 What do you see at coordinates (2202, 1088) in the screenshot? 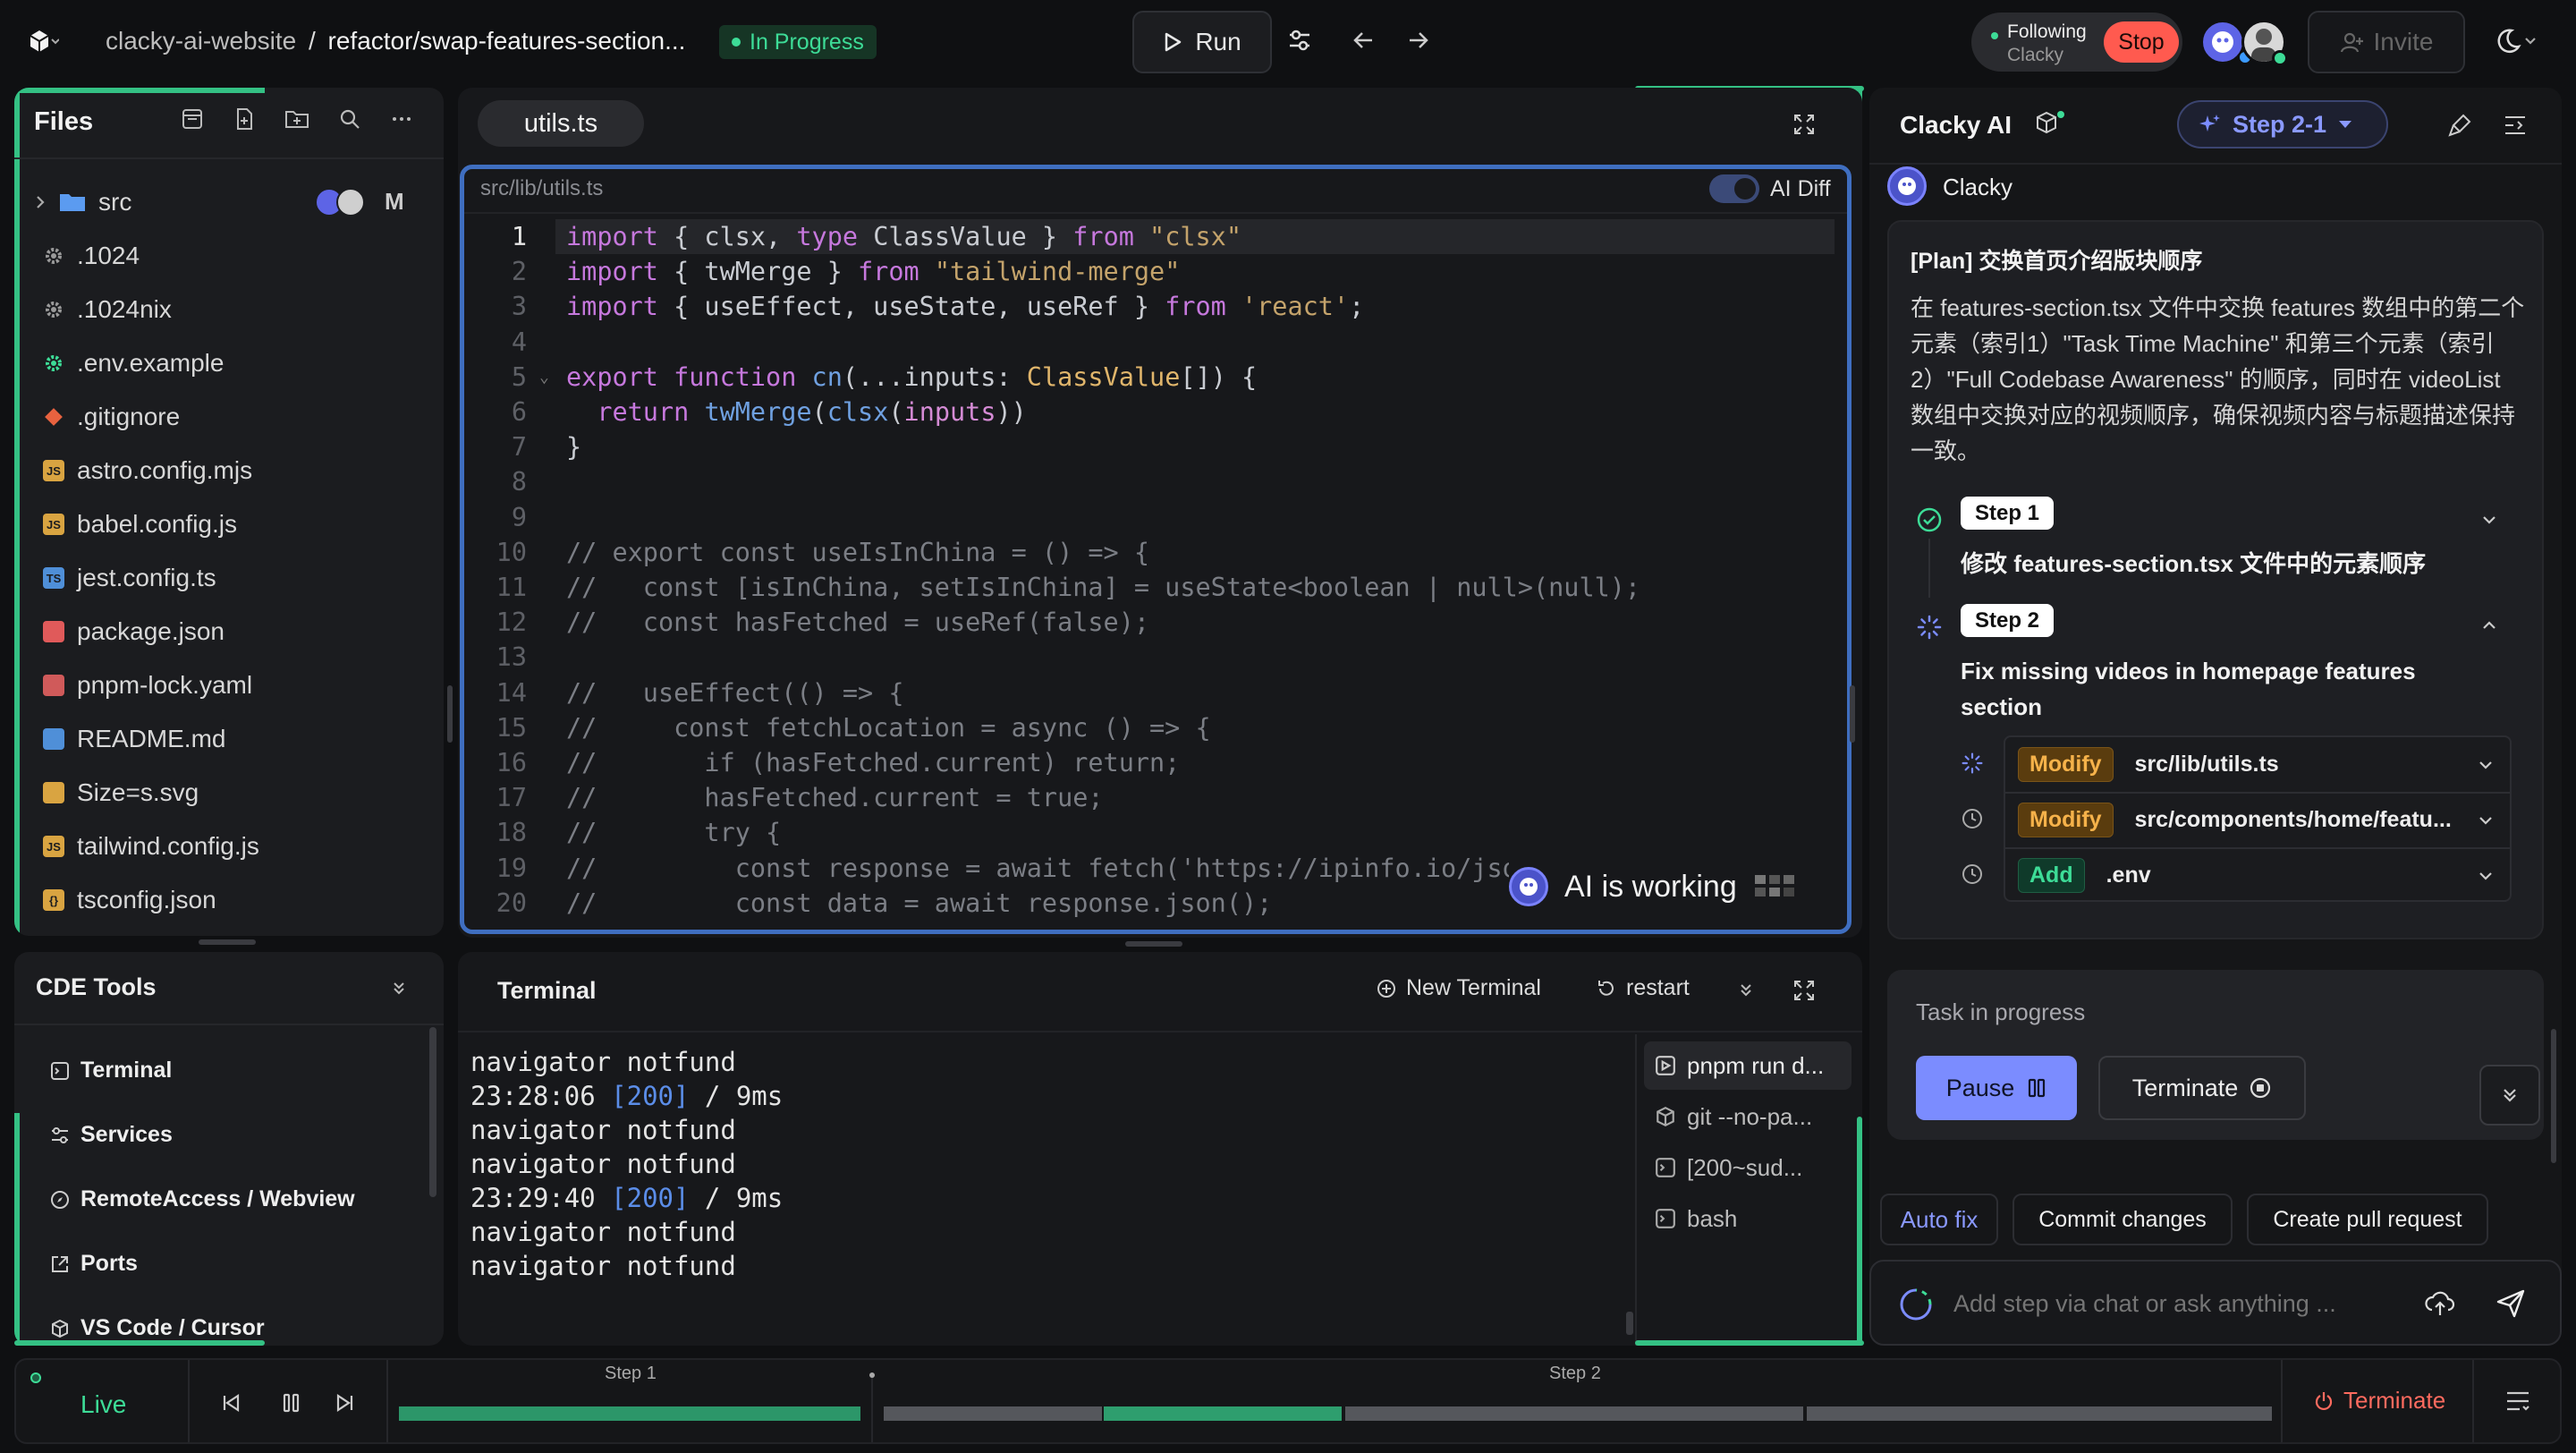
I see `terminate-button: Terminate` at bounding box center [2202, 1088].